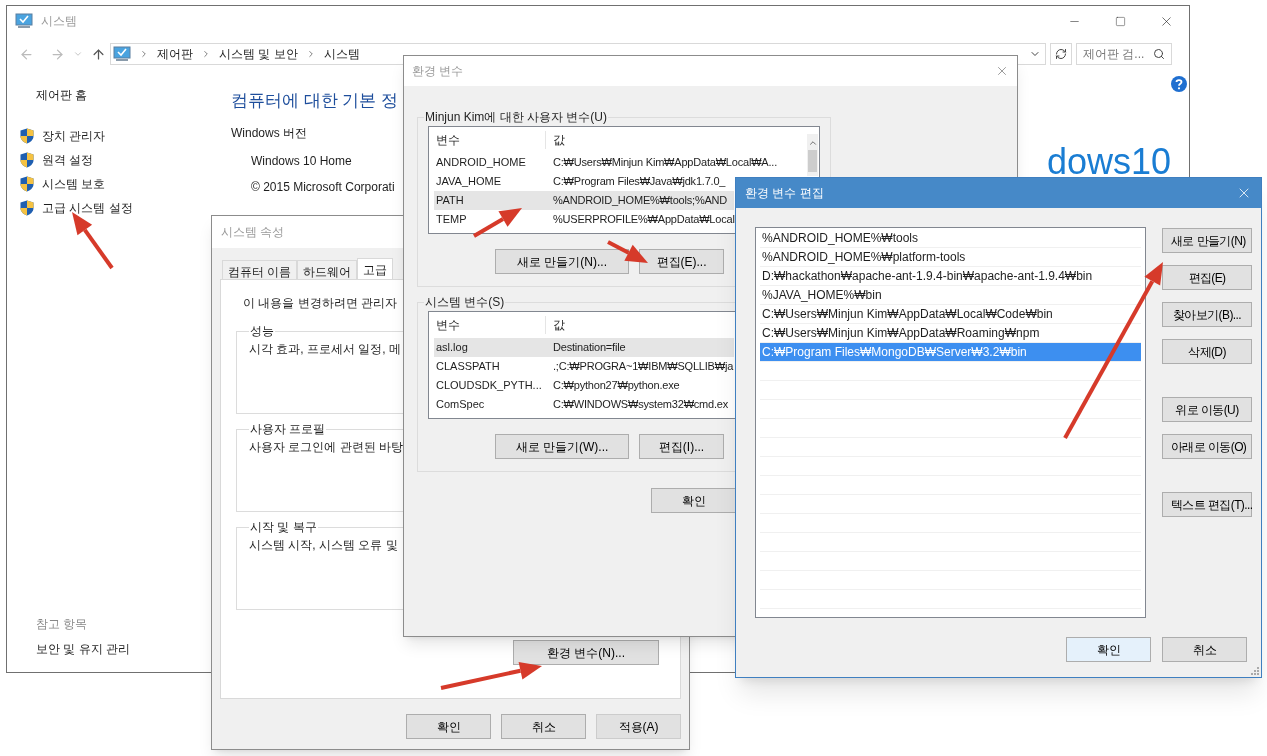 The image size is (1267, 756). I want to click on variable-value: %USERPROFILE%₩AppData₩Local, so click(643, 220).